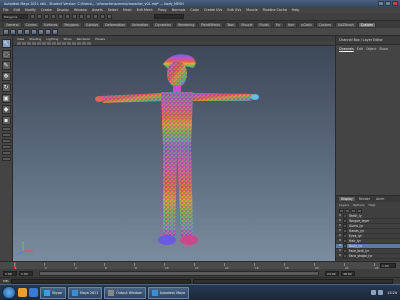 The width and height of the screenshot is (400, 300). I want to click on manipulator-icon: ◆, so click(6, 109).